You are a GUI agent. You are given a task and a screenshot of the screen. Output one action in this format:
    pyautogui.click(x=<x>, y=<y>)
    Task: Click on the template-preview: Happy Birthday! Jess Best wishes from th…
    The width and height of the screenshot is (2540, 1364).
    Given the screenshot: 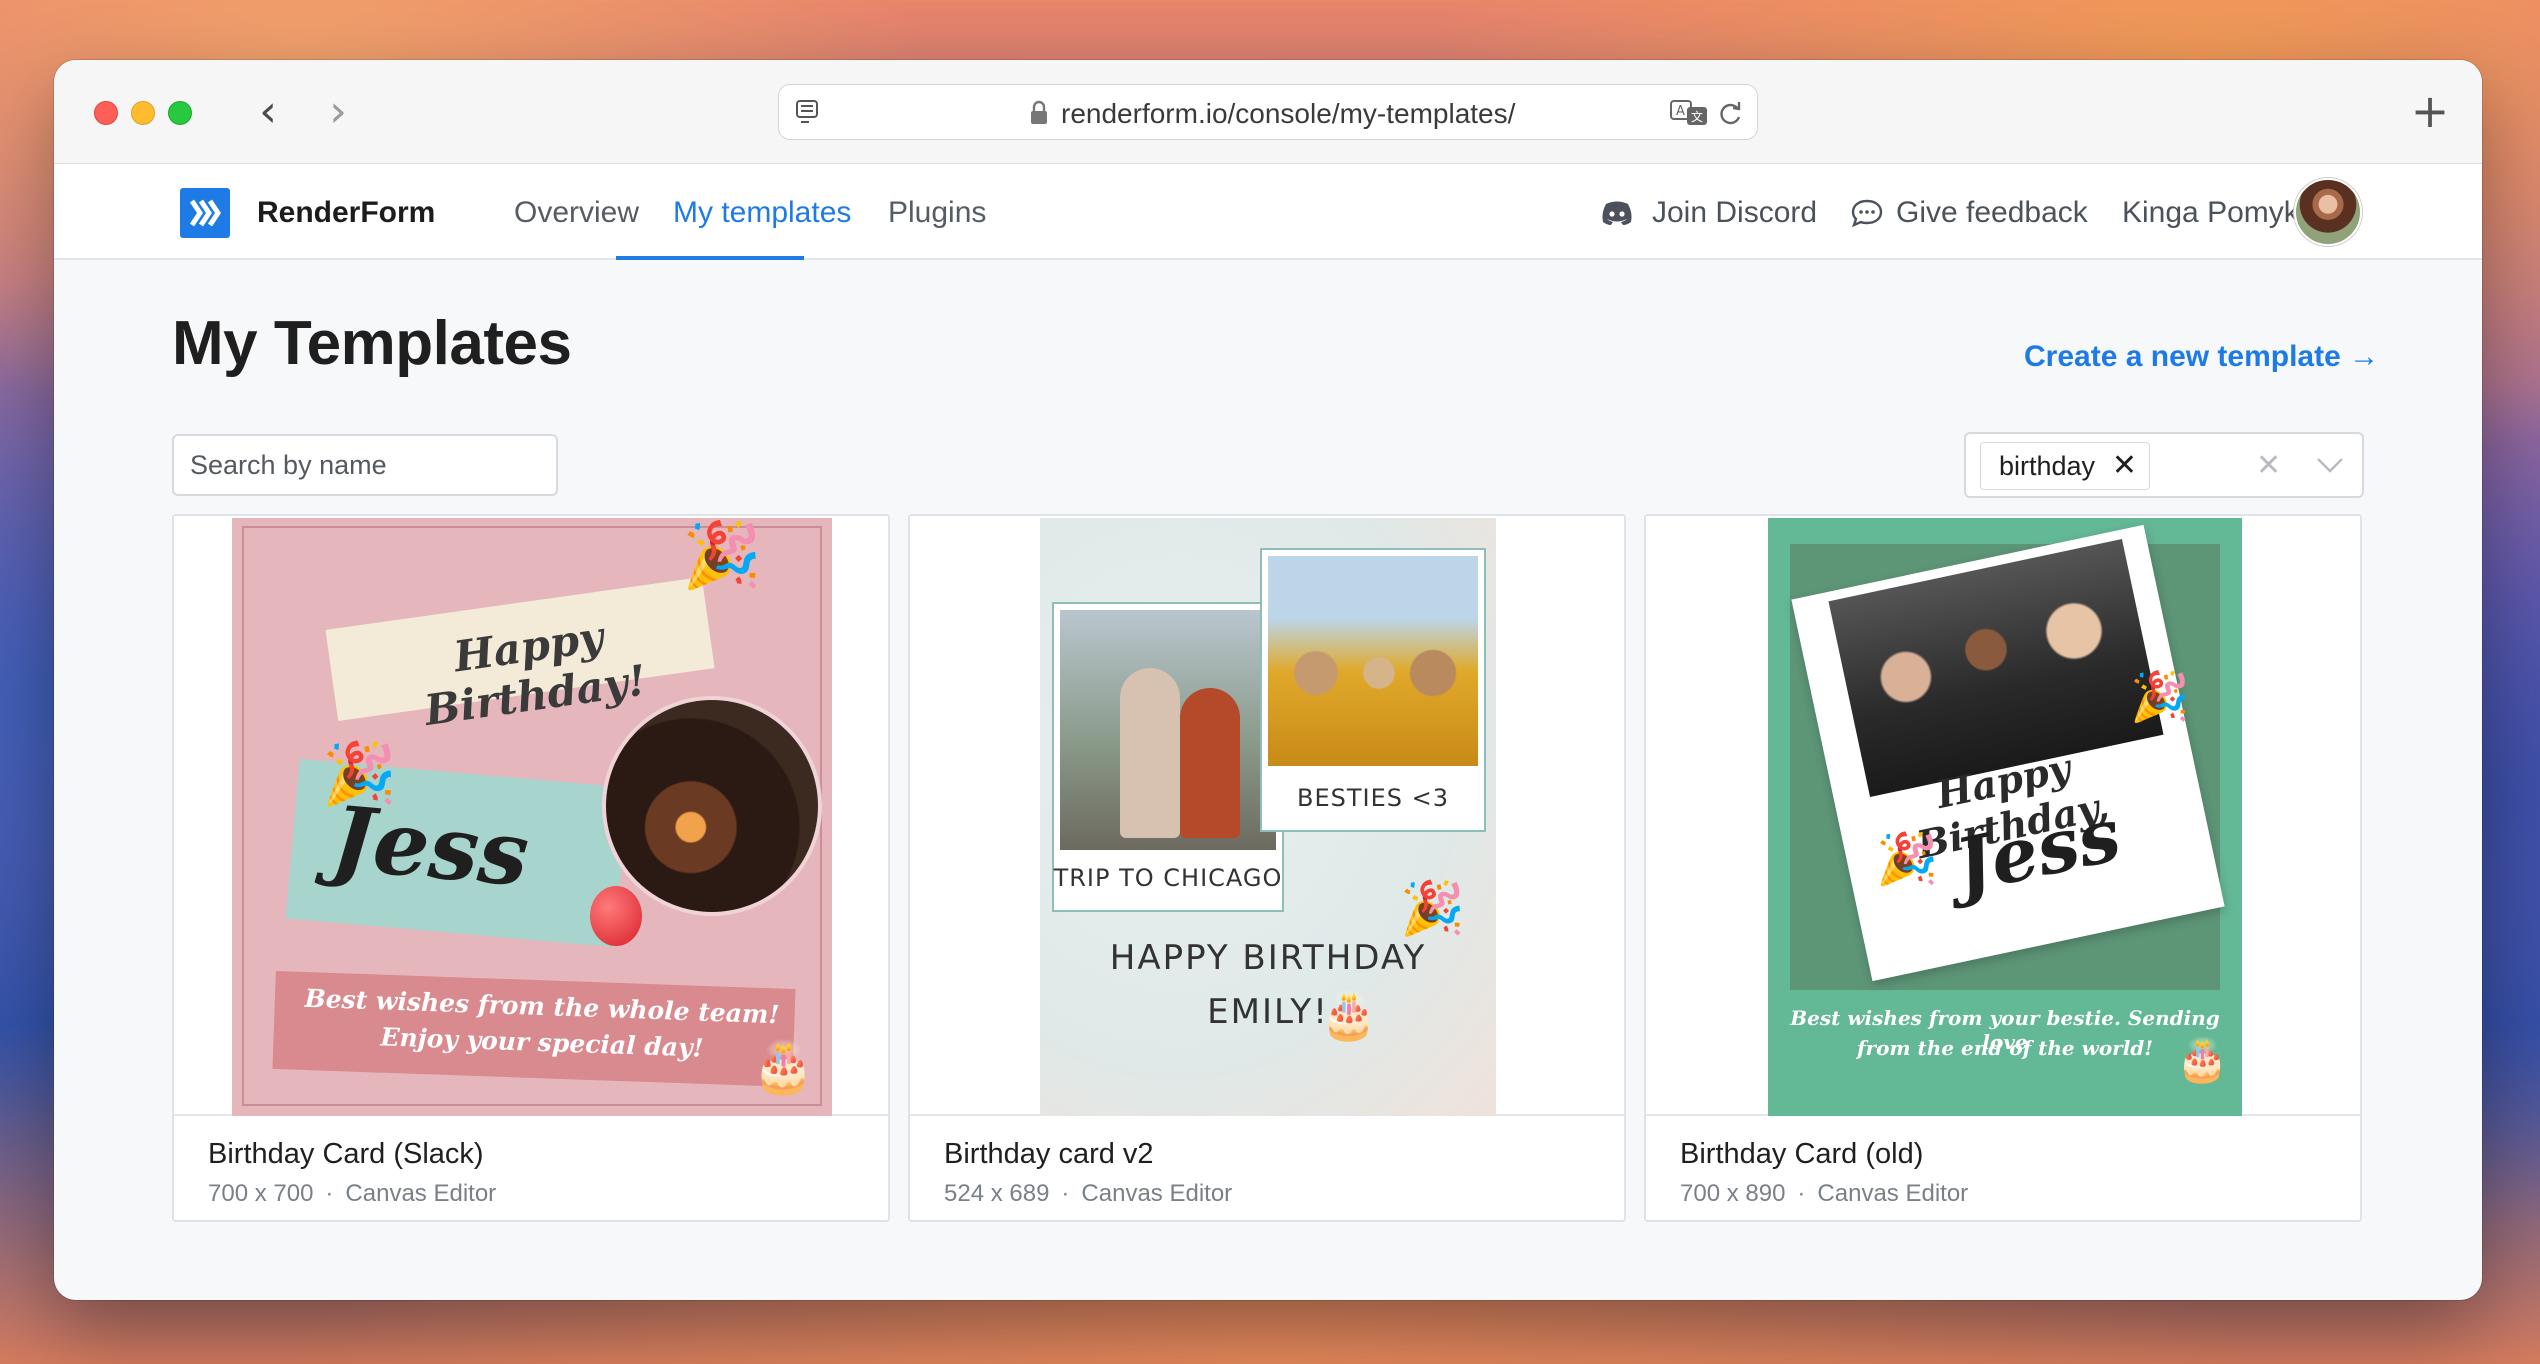 What is the action you would take?
    pyautogui.click(x=531, y=816)
    